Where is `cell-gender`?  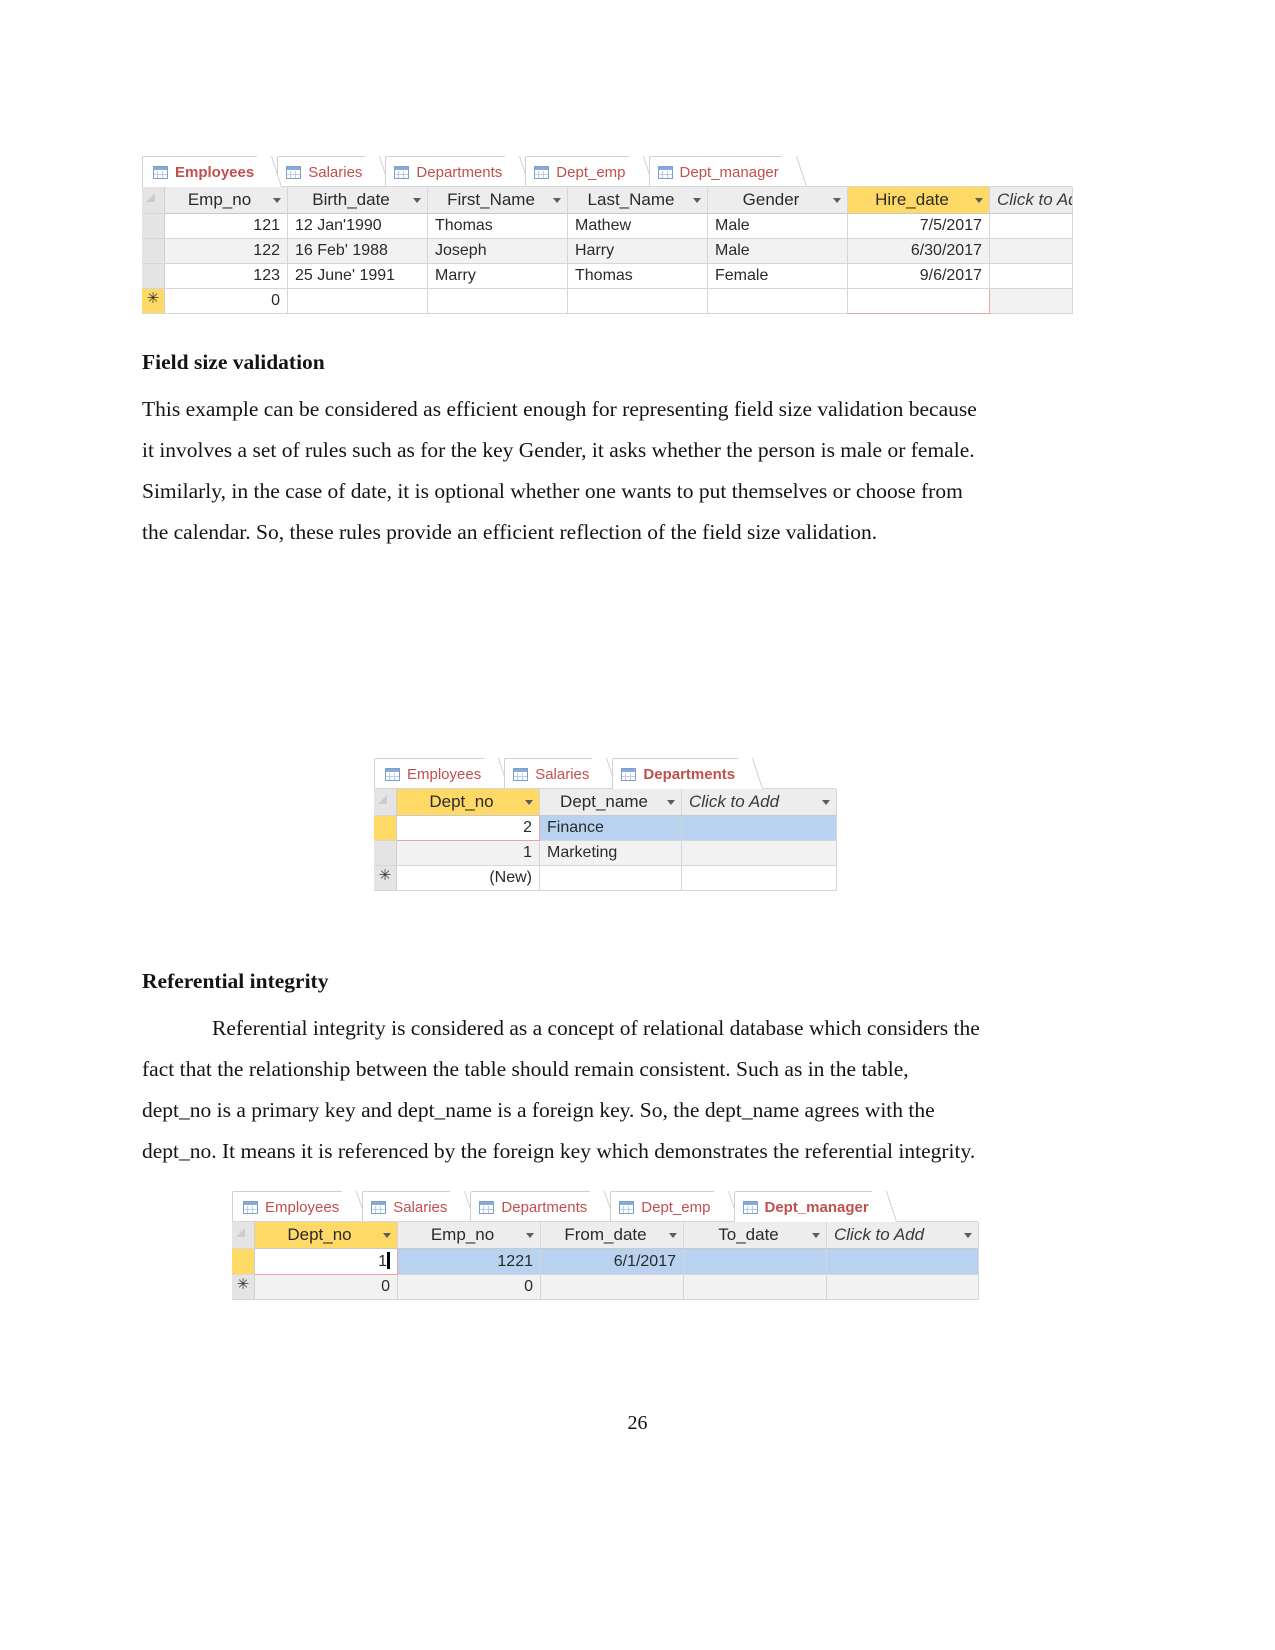
cell-gender is located at coordinates (777, 301).